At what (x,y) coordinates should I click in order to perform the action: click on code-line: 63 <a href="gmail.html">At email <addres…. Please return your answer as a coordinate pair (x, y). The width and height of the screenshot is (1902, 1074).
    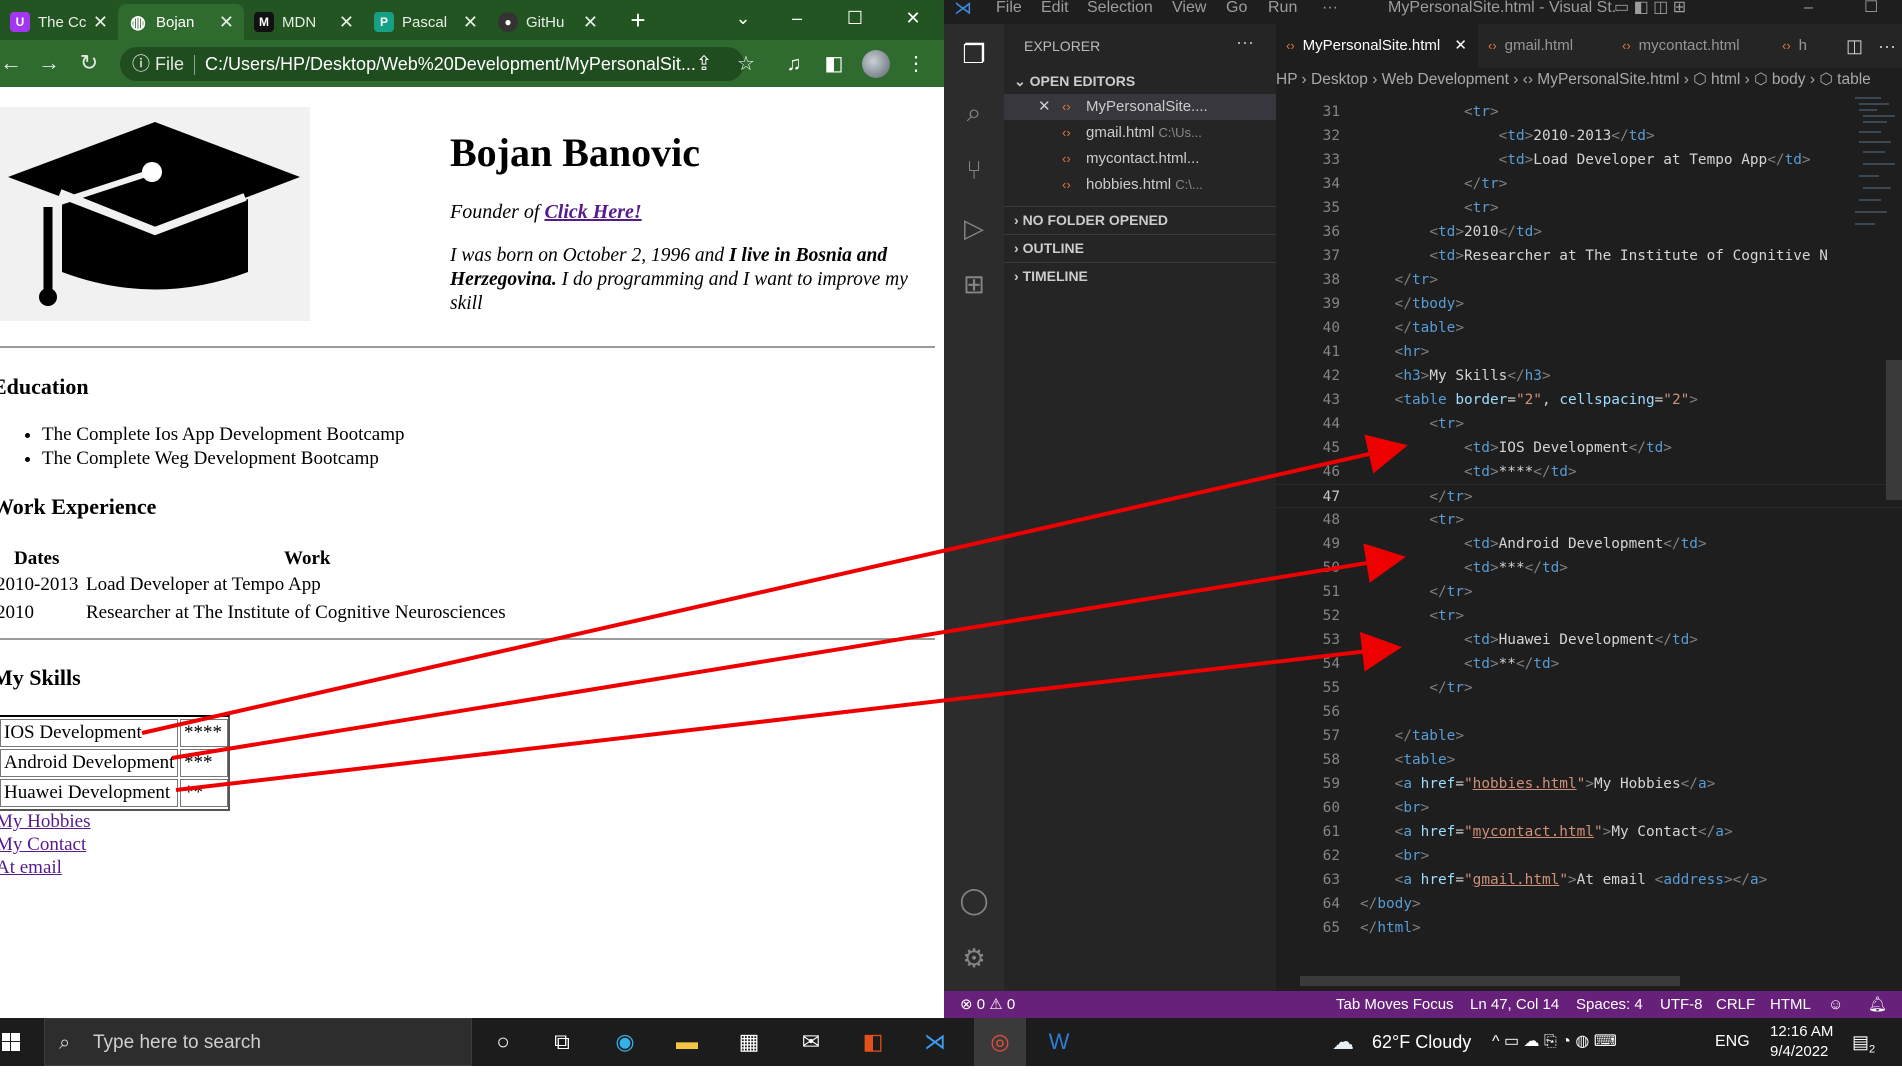
    Looking at the image, I should click on (1589, 880).